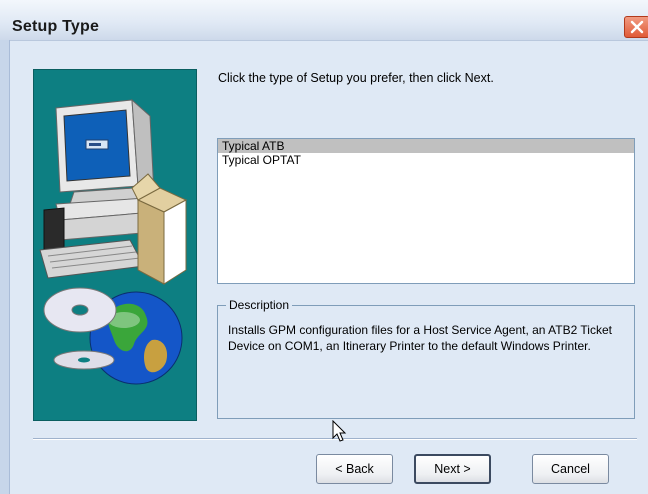 Image resolution: width=648 pixels, height=494 pixels. What do you see at coordinates (113, 241) in the screenshot?
I see `computer-cd-globe-illustration` at bounding box center [113, 241].